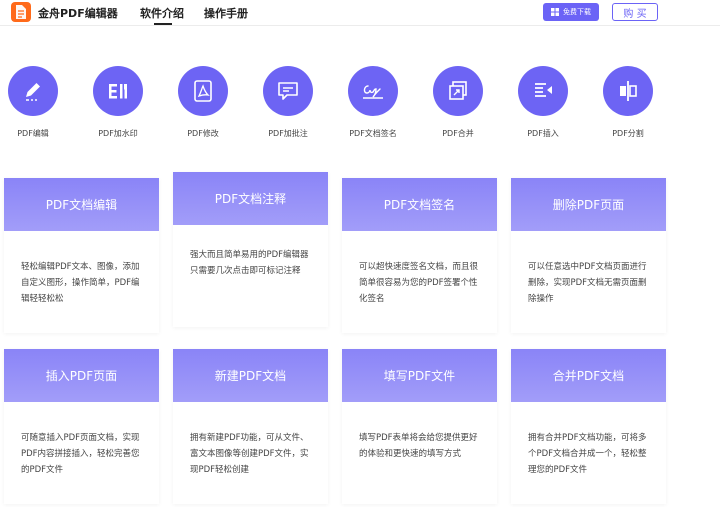 Image resolution: width=720 pixels, height=507 pixels. Describe the element at coordinates (203, 91) in the screenshot. I see `pdf-icon` at that location.